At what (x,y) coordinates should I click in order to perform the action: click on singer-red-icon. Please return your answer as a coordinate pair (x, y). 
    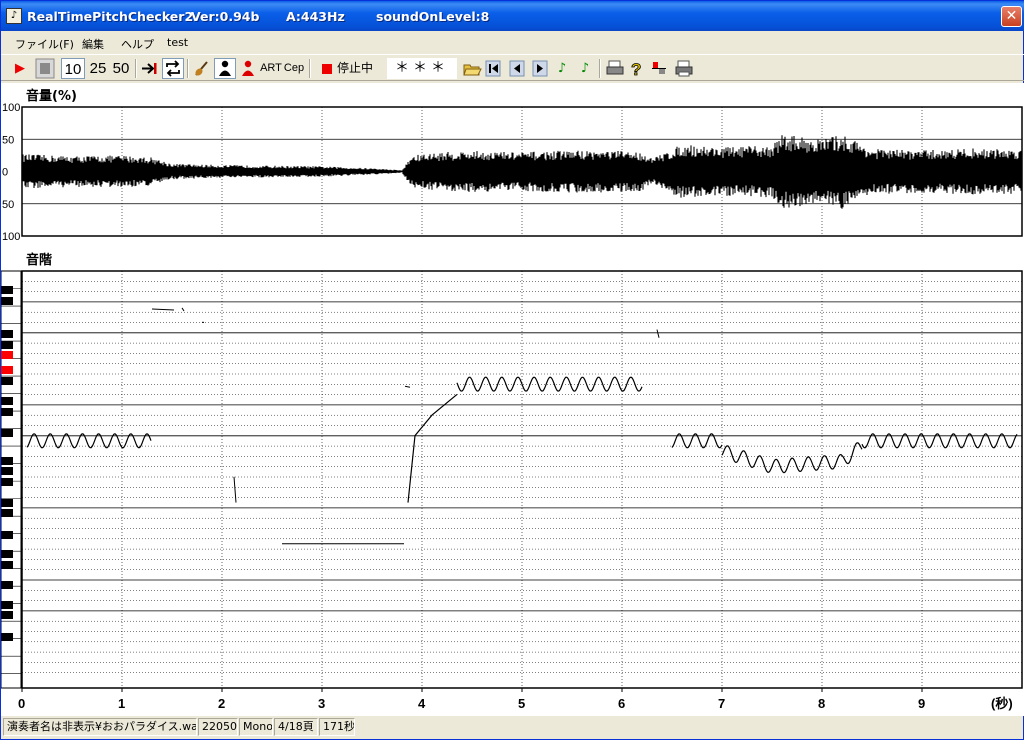
    Looking at the image, I should click on (248, 68).